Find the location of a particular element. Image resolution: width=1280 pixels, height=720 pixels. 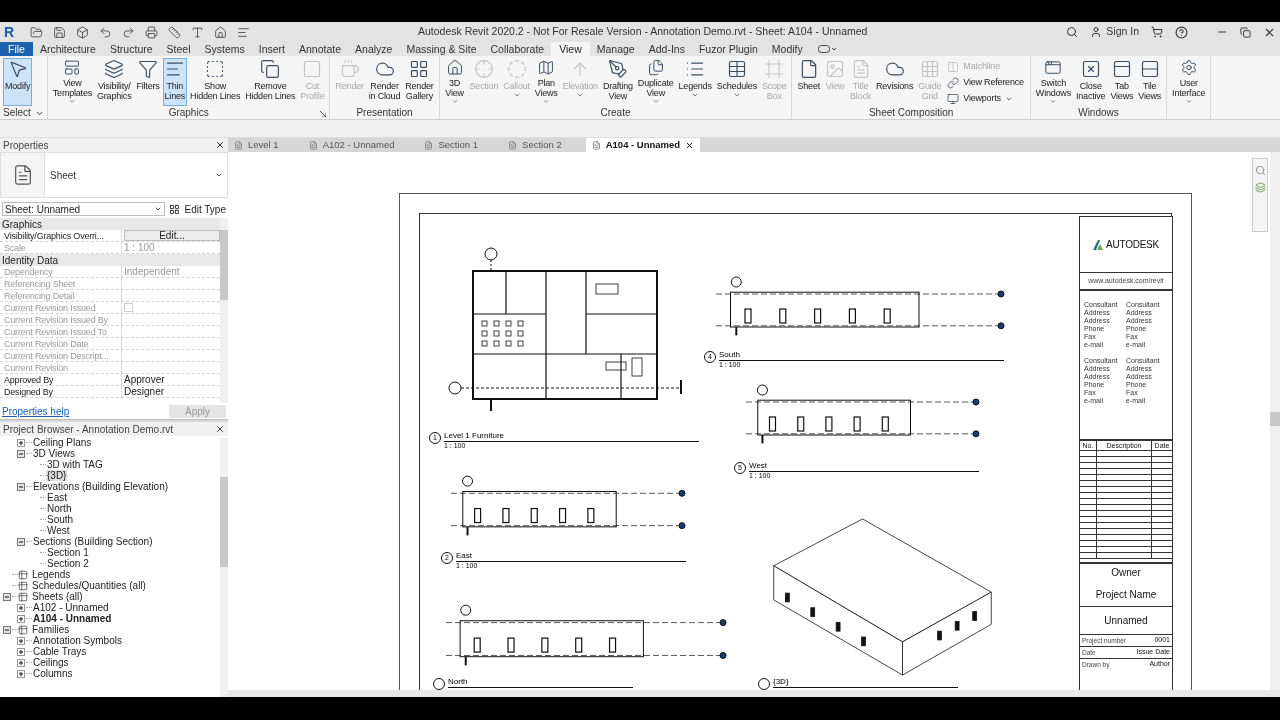

ribbon-tab: Architecture is located at coordinates (67, 49).